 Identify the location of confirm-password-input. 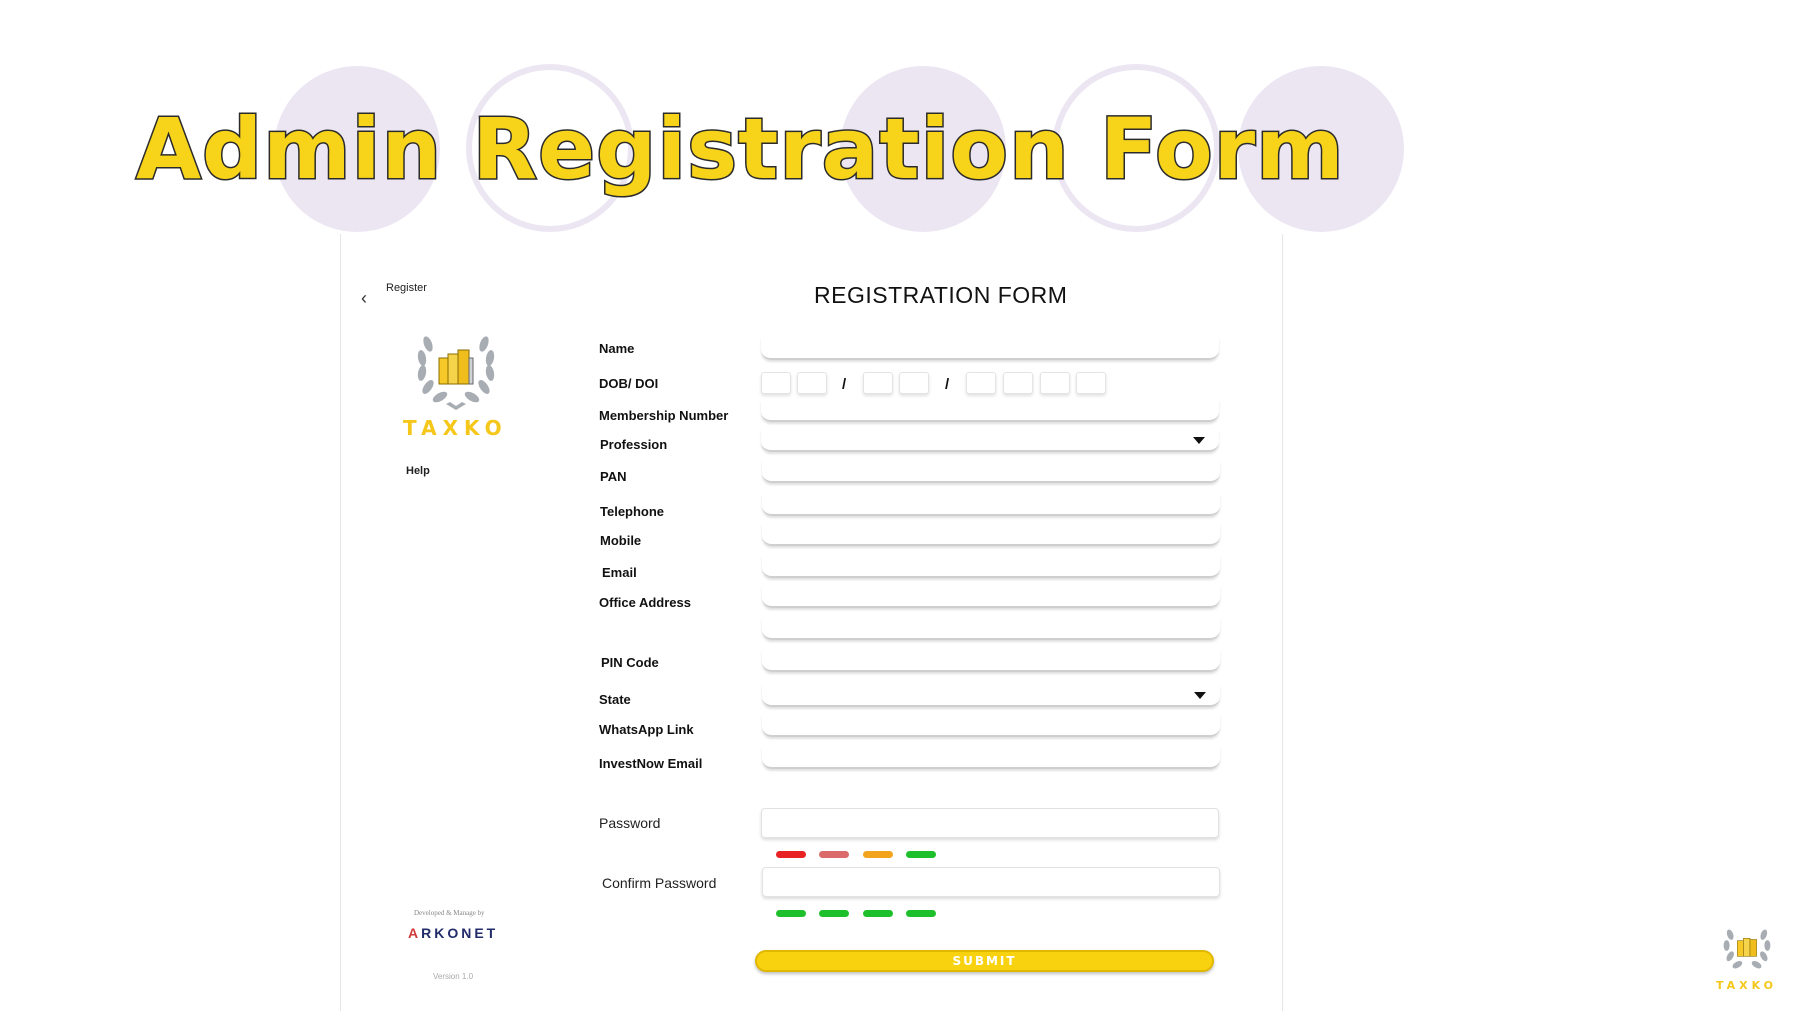
(991, 882).